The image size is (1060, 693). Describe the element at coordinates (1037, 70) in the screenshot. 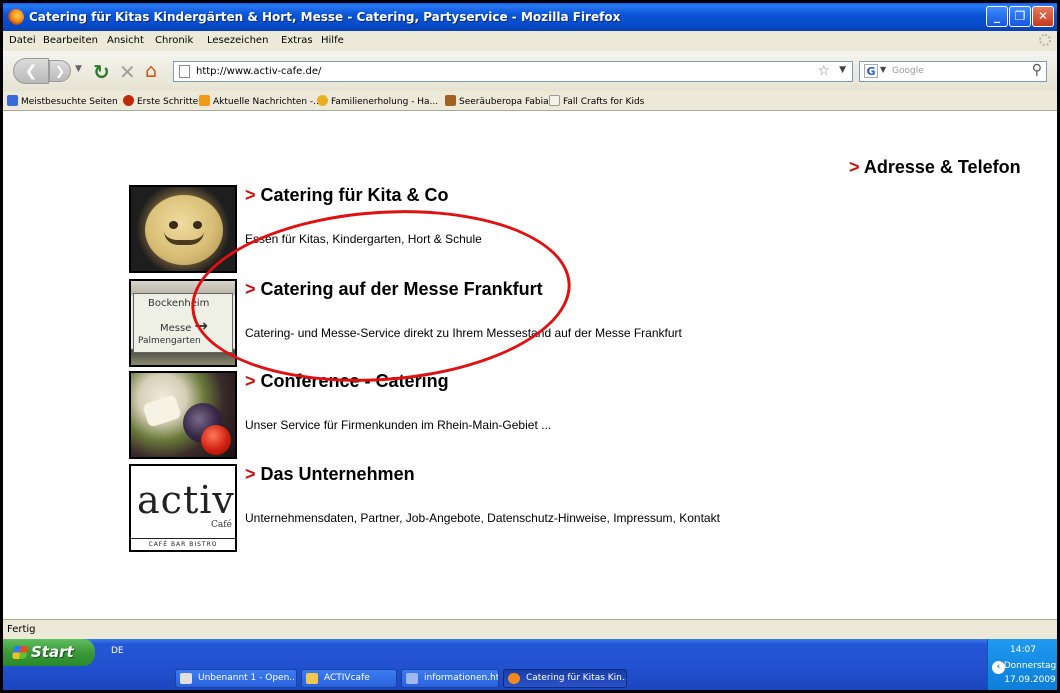

I see `search-icon: ⚲` at that location.